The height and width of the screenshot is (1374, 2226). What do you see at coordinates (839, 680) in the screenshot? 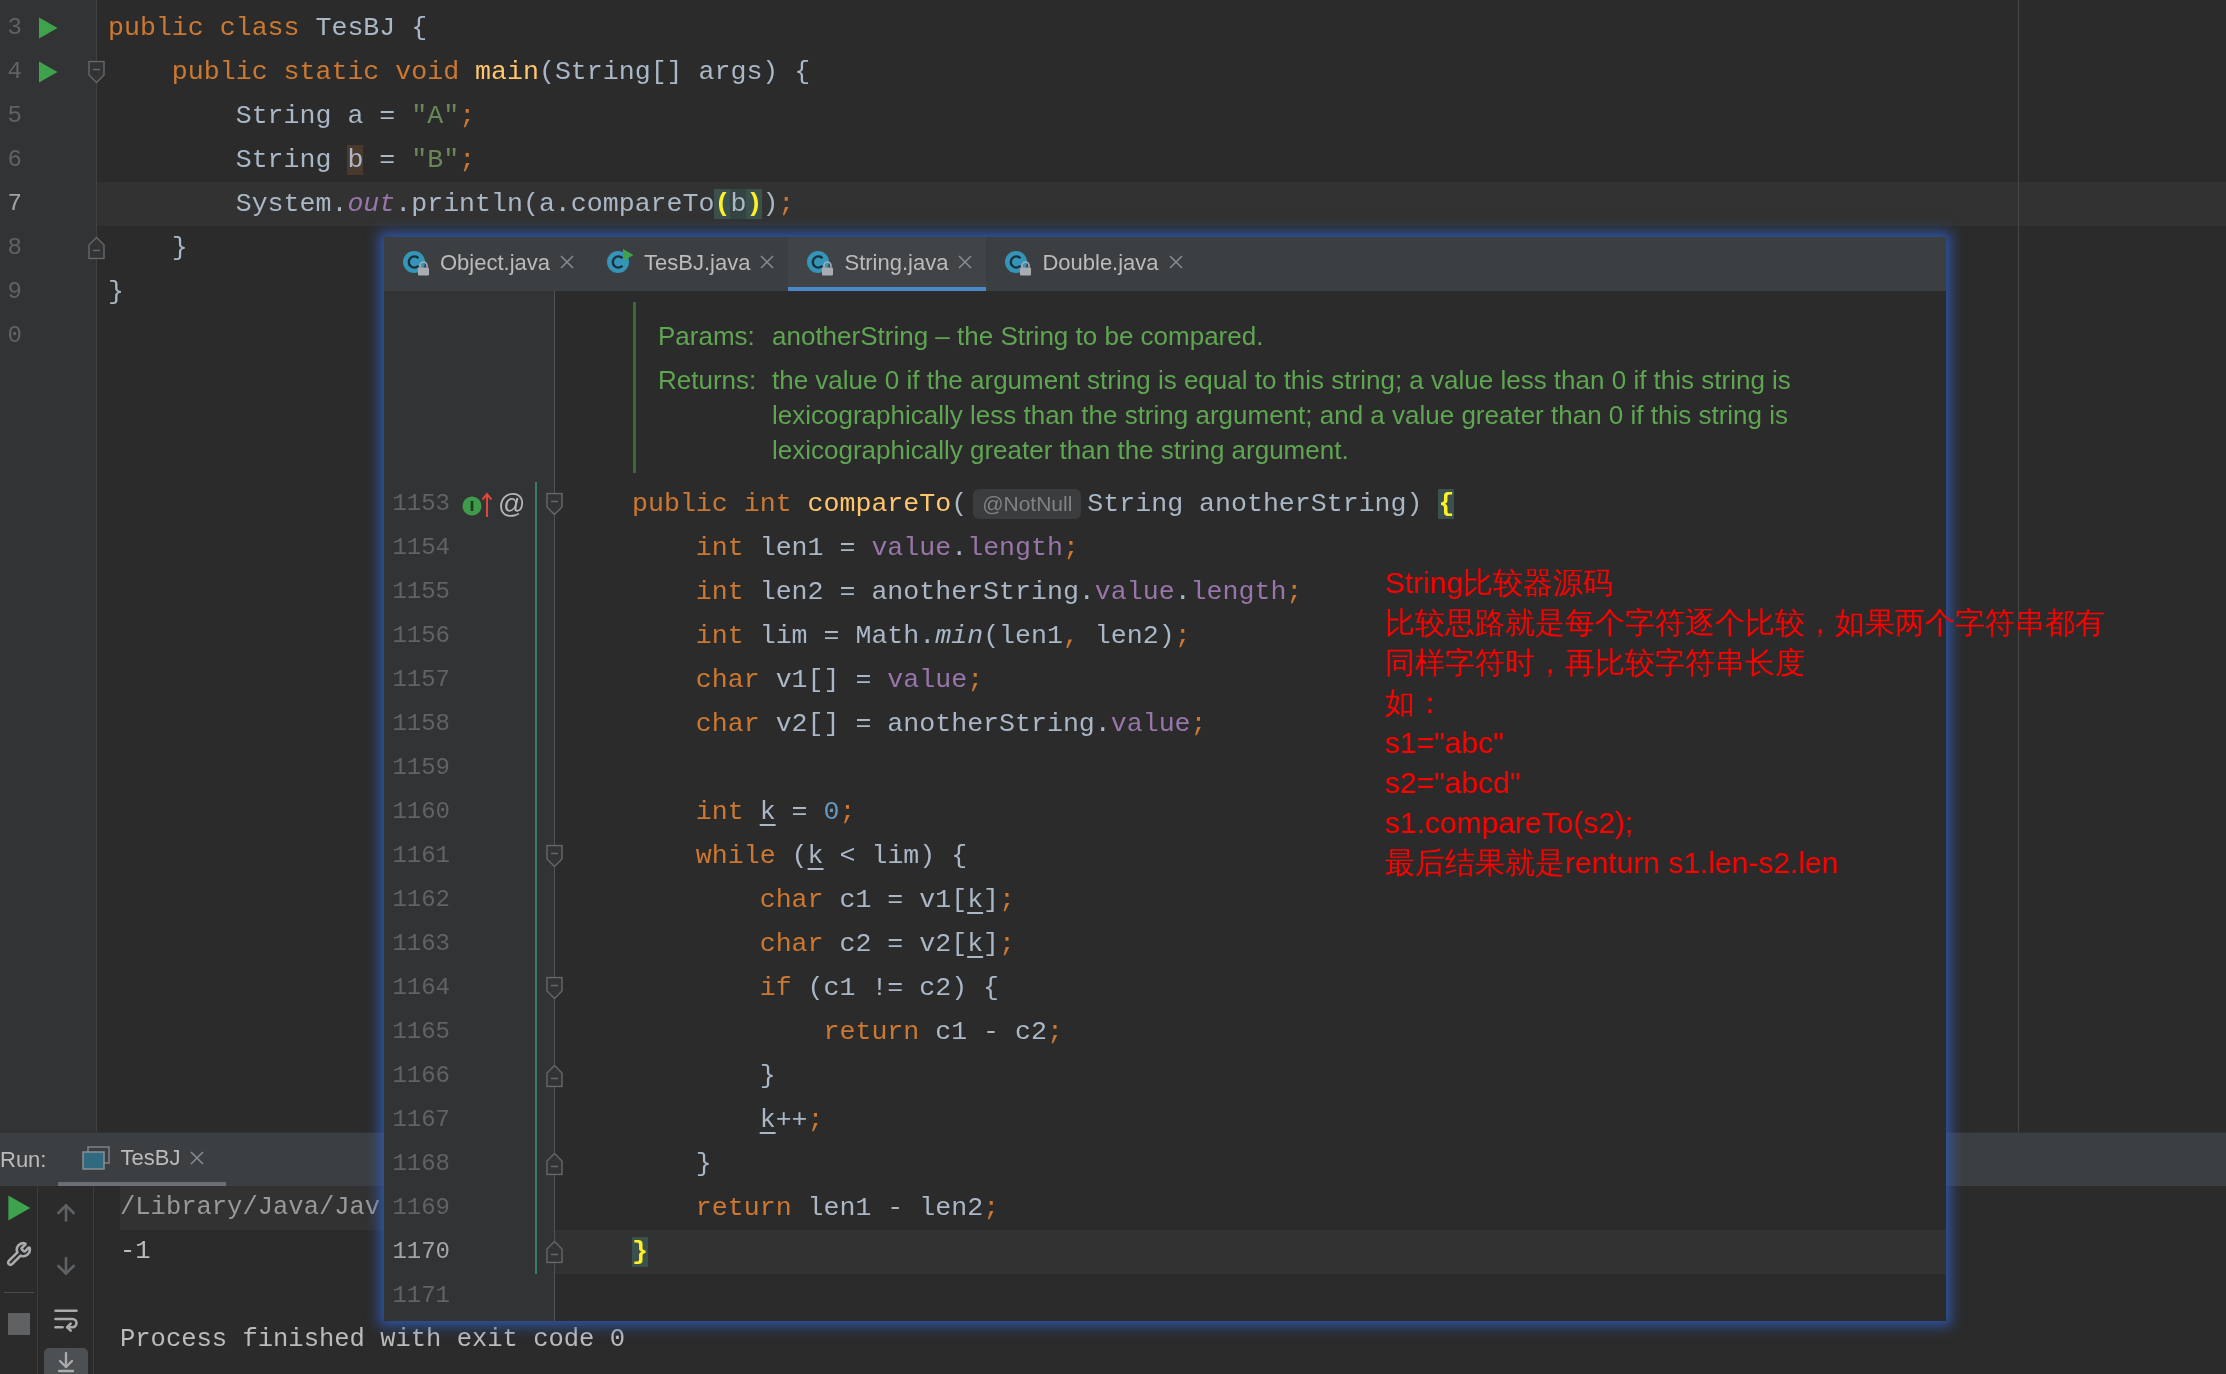
I see `code-line: char v1[] = value;` at bounding box center [839, 680].